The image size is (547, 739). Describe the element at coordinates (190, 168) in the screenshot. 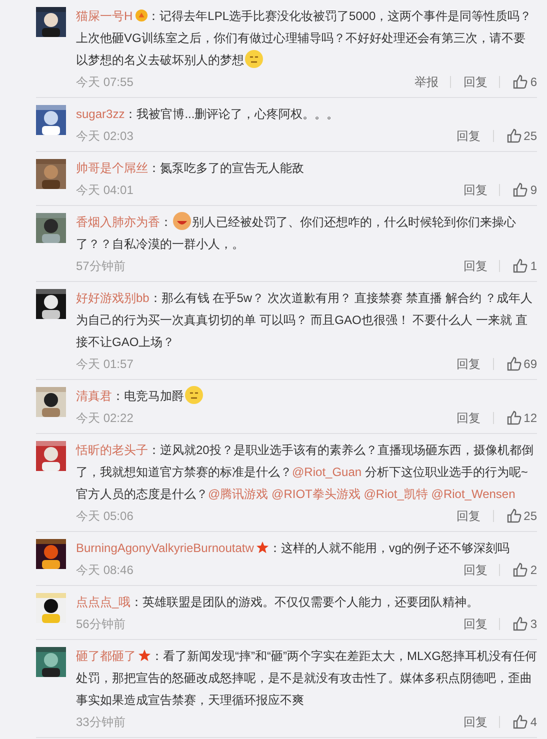

I see `comment-text: 帅哥是个屌丝：氮泵吃多了的宣告无人能敌` at that location.